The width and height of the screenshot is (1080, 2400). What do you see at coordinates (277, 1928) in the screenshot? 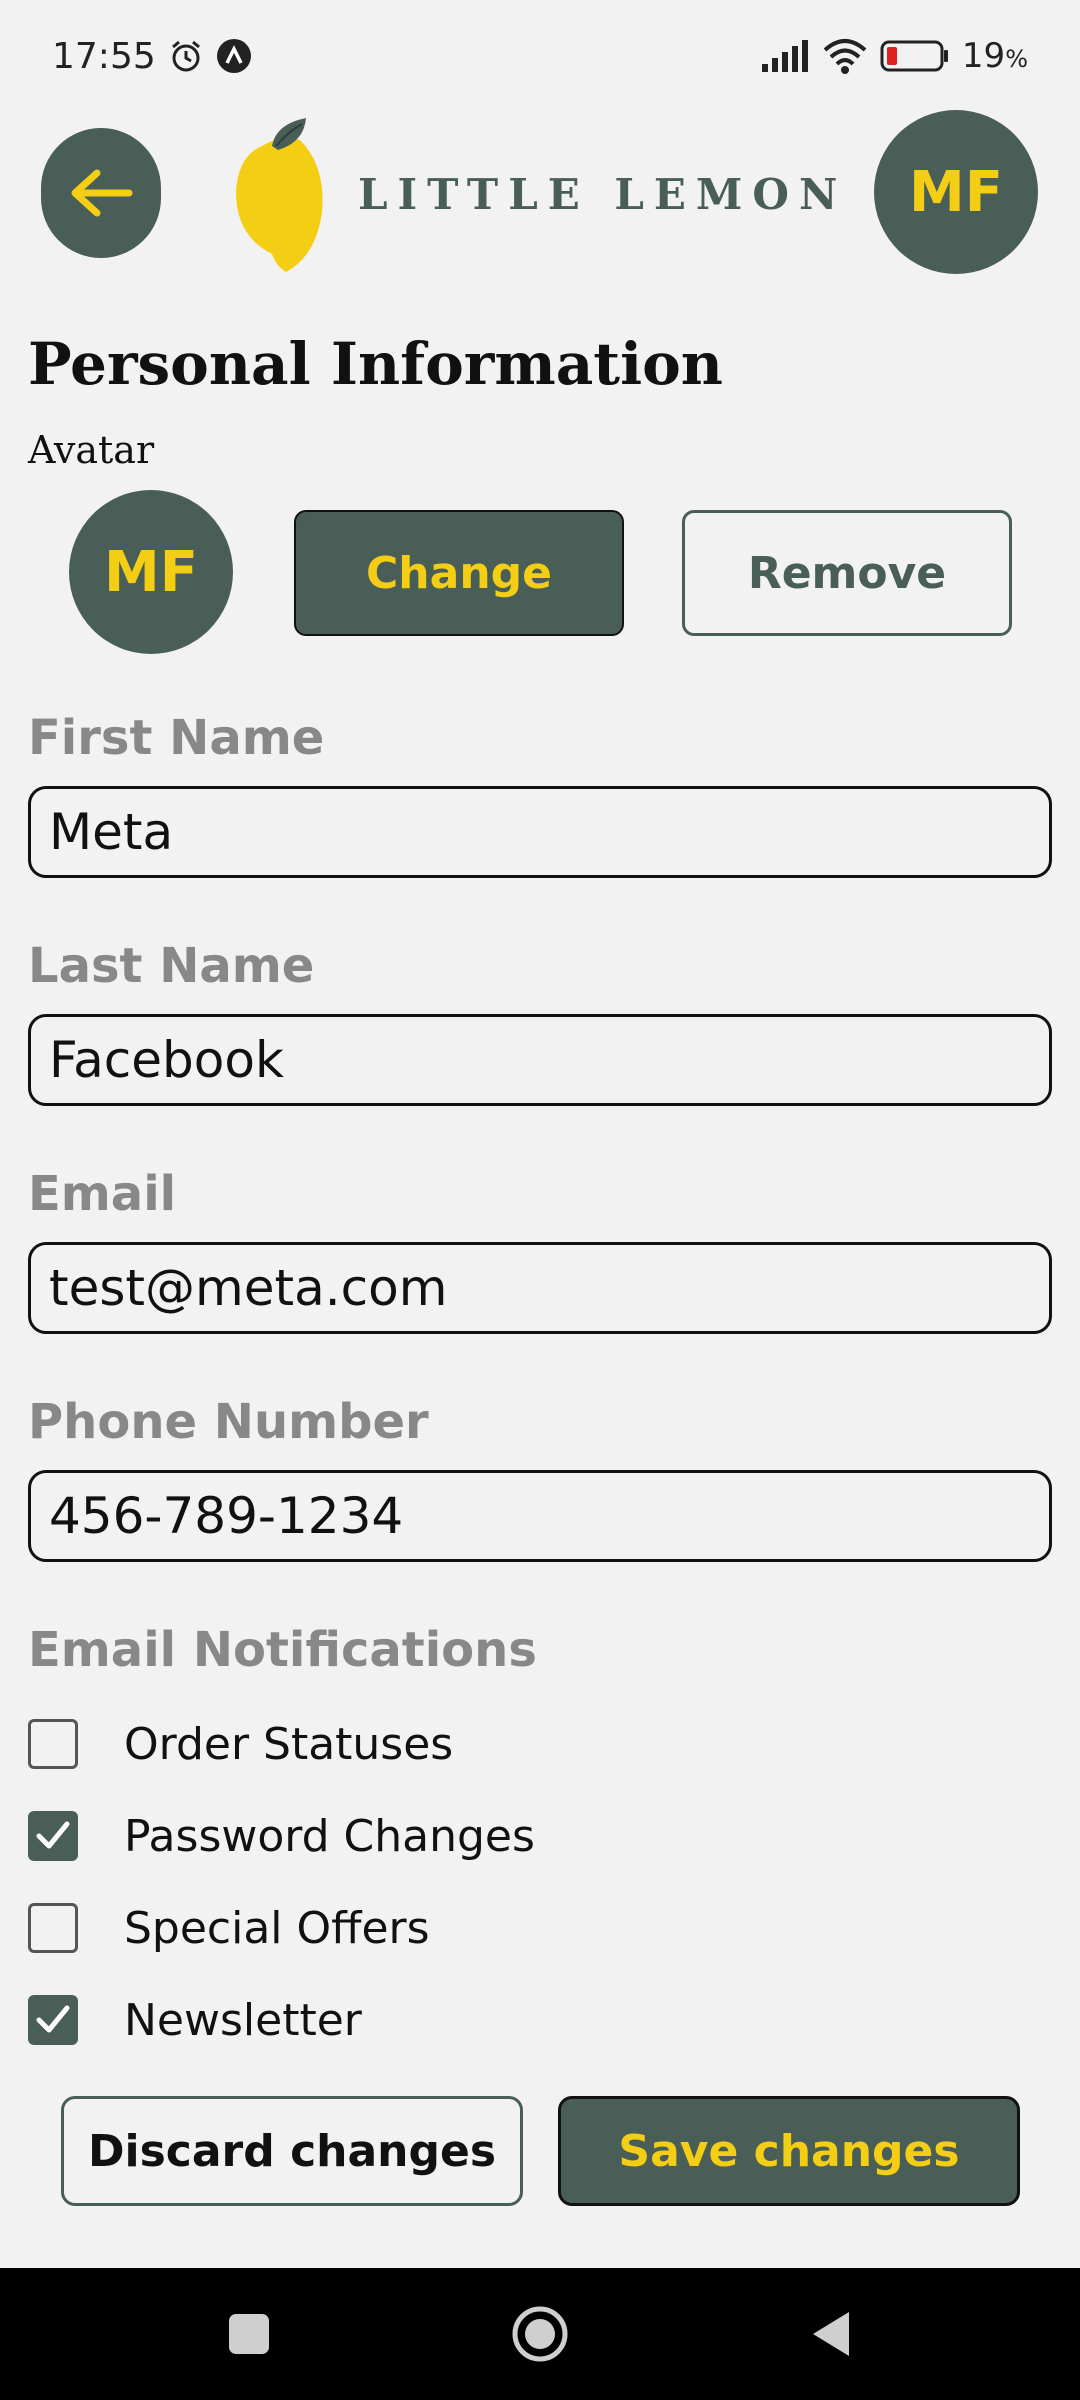
I see `checkbox-label: Special Offers` at bounding box center [277, 1928].